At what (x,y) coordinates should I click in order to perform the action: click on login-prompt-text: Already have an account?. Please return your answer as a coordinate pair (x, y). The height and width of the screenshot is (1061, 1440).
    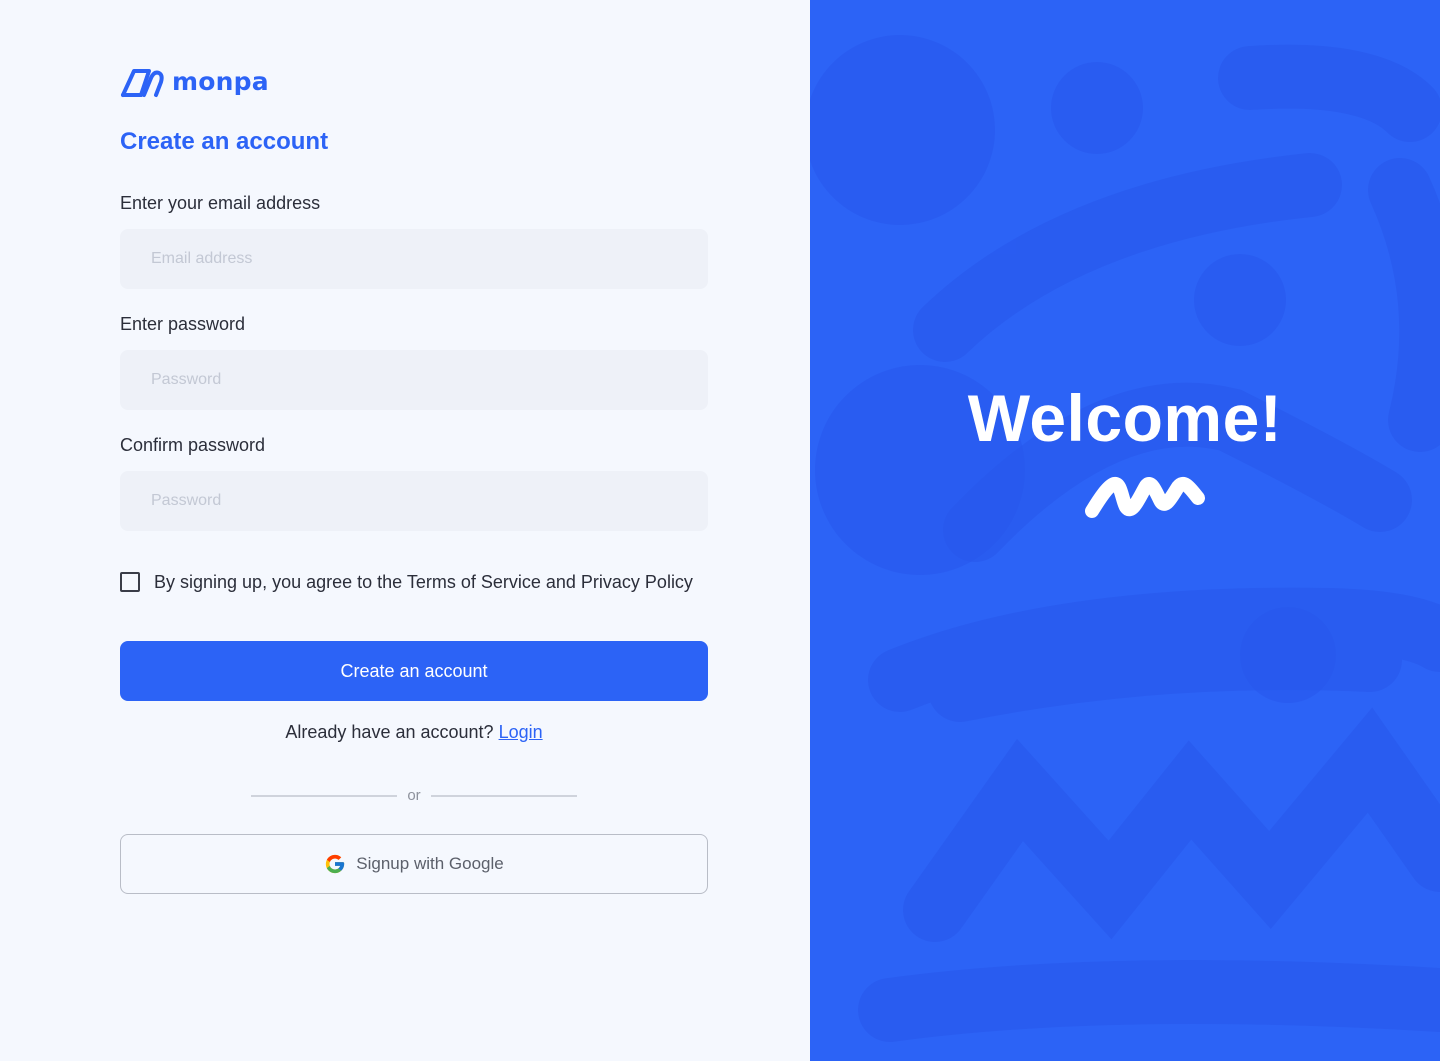
    Looking at the image, I should click on (389, 732).